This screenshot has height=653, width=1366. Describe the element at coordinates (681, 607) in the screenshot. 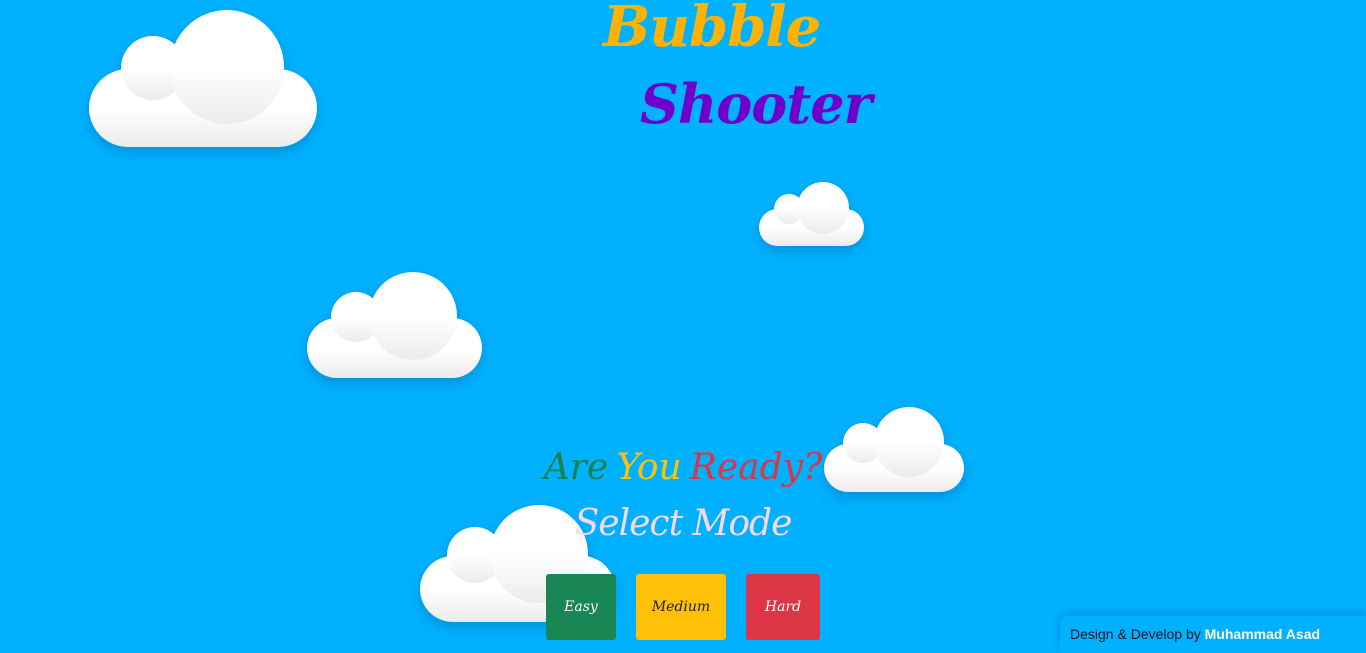

I see `medium-mode-button: Medium` at that location.